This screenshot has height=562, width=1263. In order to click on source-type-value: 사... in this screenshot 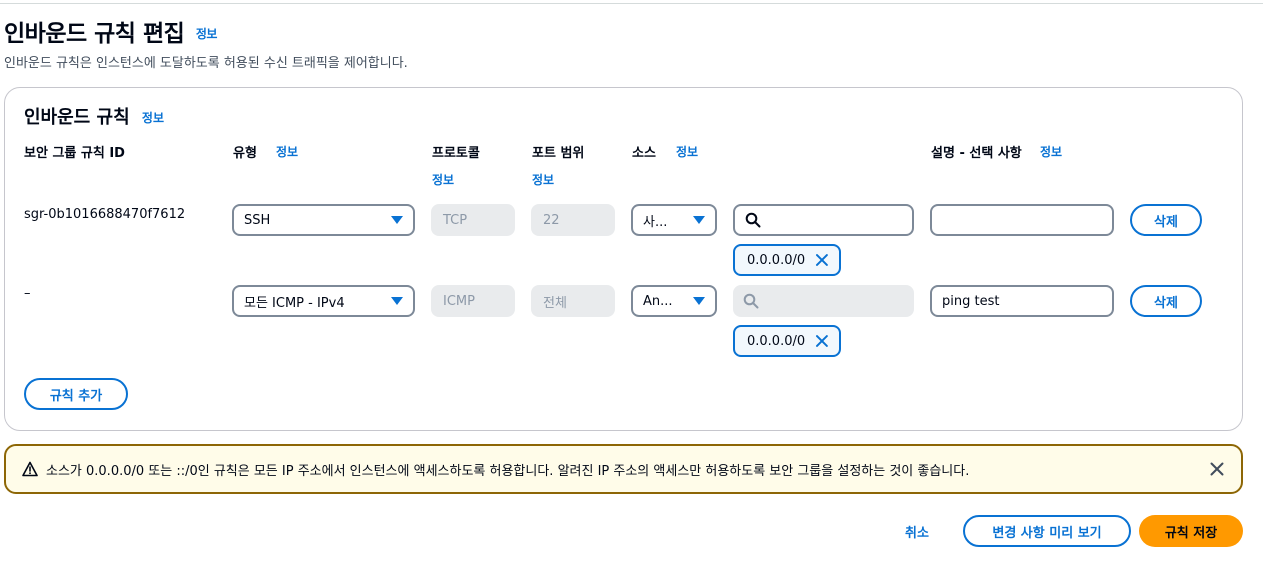, I will do `click(655, 222)`.